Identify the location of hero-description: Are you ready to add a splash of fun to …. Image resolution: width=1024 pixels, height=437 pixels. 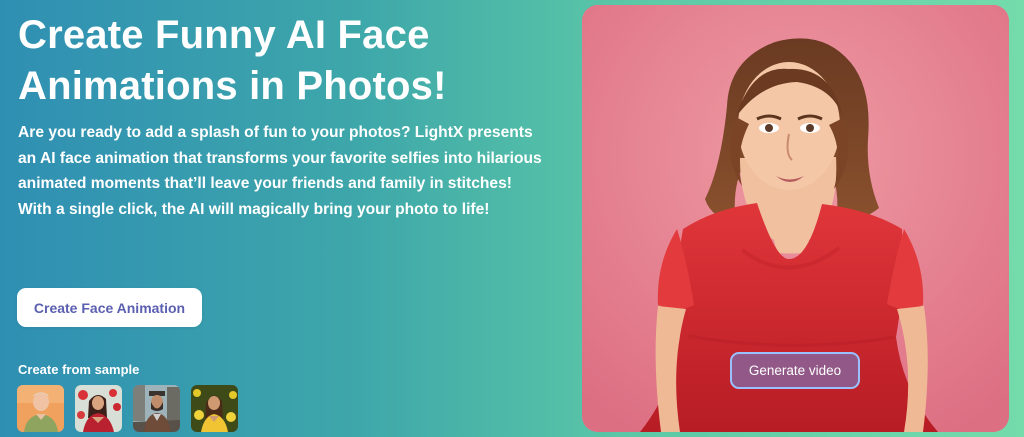
(280, 171).